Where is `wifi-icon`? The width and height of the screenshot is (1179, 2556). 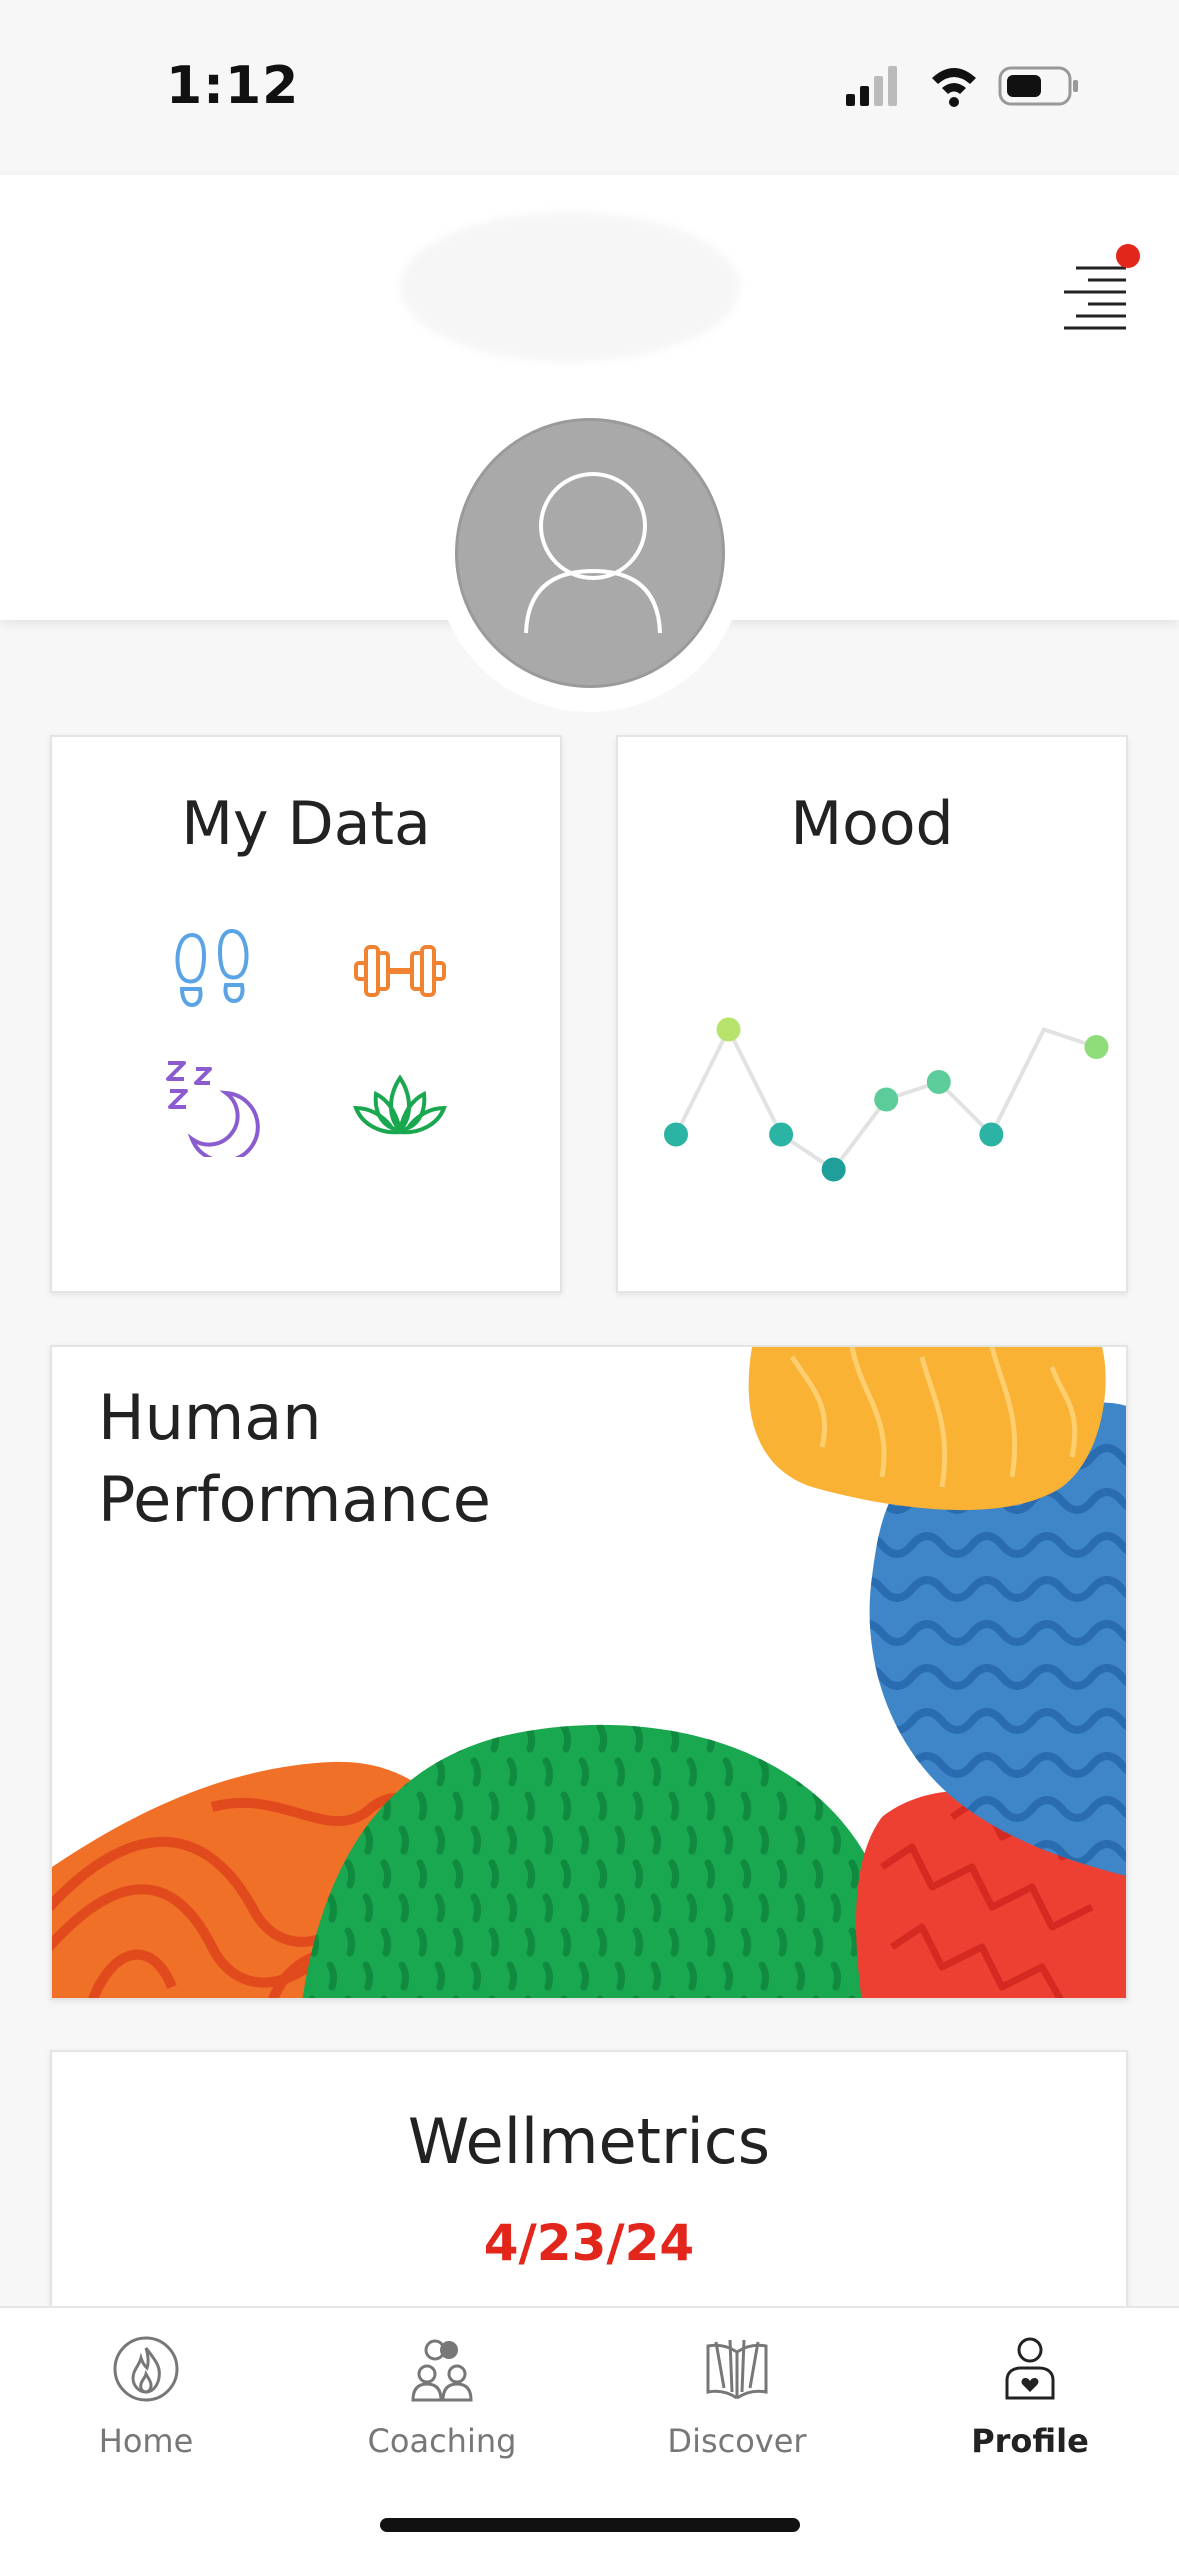
wifi-icon is located at coordinates (954, 87).